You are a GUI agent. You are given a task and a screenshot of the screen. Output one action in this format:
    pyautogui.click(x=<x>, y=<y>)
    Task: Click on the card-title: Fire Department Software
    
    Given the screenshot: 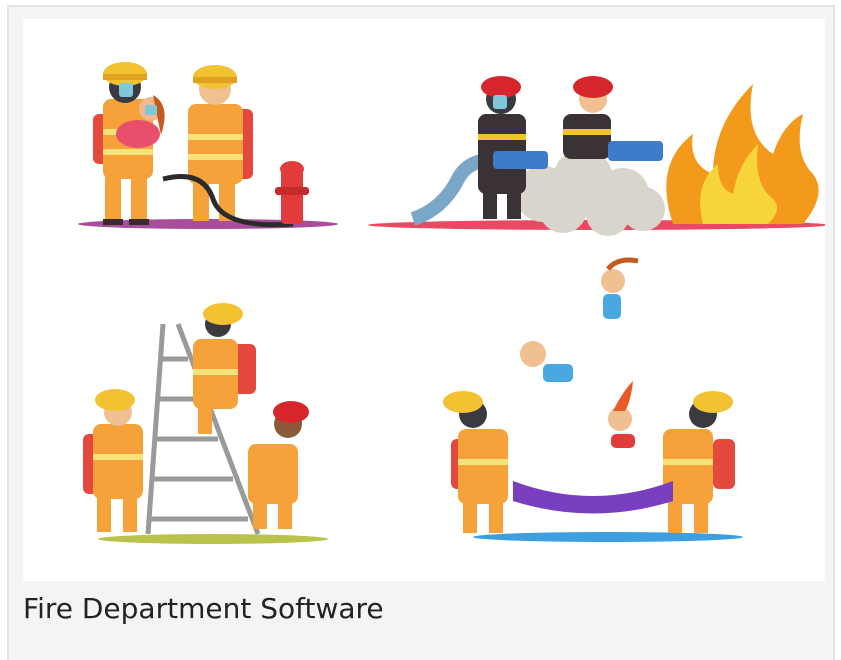 What is the action you would take?
    pyautogui.click(x=203, y=609)
    